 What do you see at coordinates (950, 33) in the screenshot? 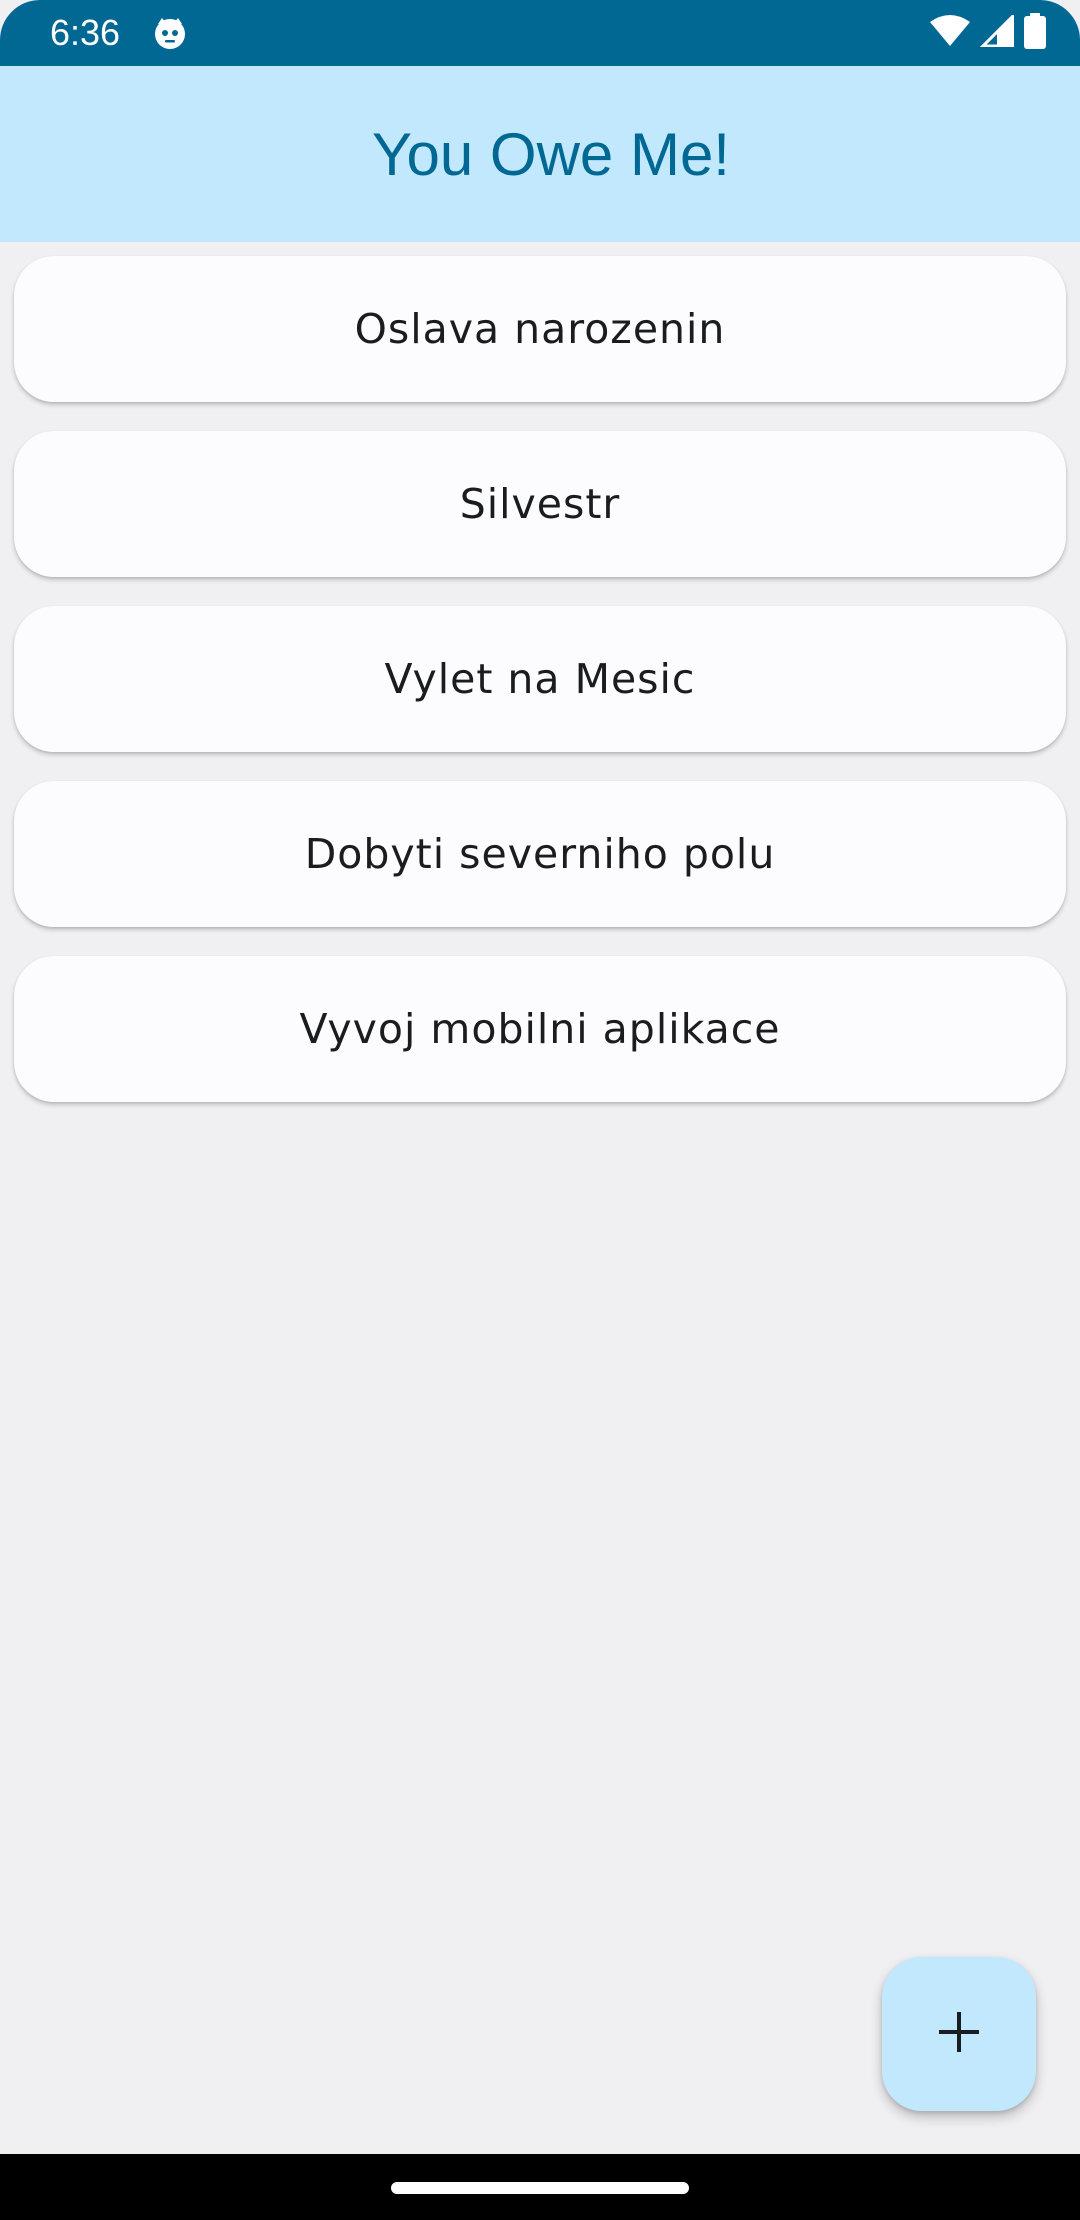
I see `wifi-icon` at bounding box center [950, 33].